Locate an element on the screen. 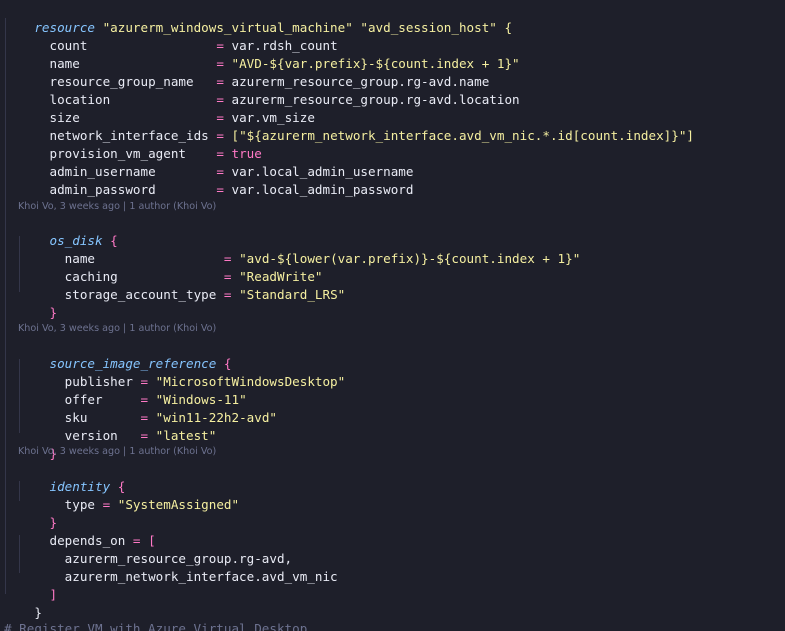  code-line: caching = "ReadWrite" is located at coordinates (163, 267).